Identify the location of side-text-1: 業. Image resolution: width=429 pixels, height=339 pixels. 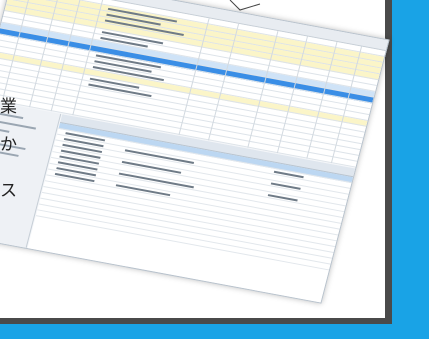
(8, 107).